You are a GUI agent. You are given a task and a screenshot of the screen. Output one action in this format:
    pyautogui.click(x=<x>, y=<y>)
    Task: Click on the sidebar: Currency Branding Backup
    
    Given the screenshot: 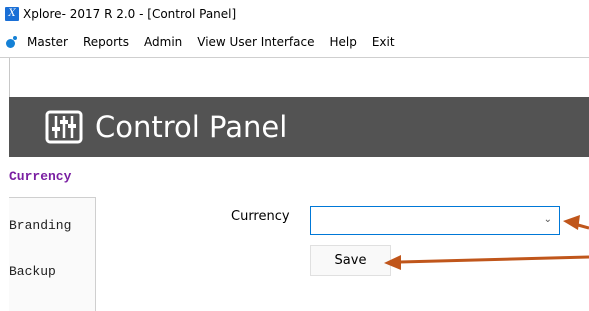 What is the action you would take?
    pyautogui.click(x=52, y=234)
    